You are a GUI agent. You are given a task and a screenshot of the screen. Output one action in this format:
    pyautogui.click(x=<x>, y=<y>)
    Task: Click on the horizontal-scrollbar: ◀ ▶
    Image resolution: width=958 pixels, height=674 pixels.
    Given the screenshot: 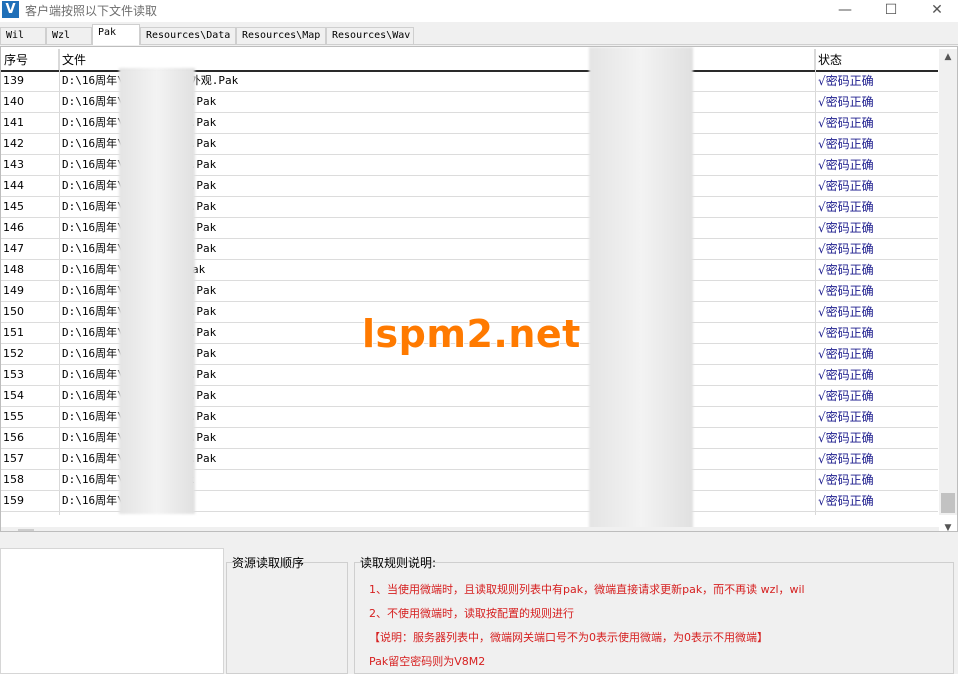 What is the action you would take?
    pyautogui.click(x=470, y=529)
    